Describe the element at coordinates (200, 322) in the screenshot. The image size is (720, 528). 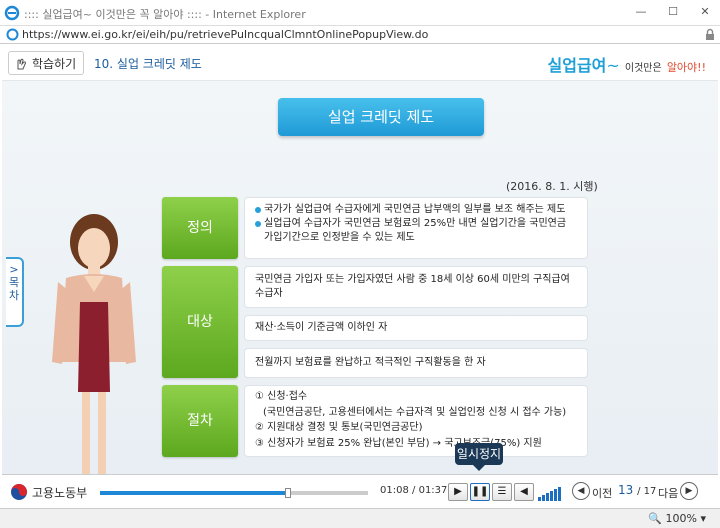
I see `section-label-target: 대상` at that location.